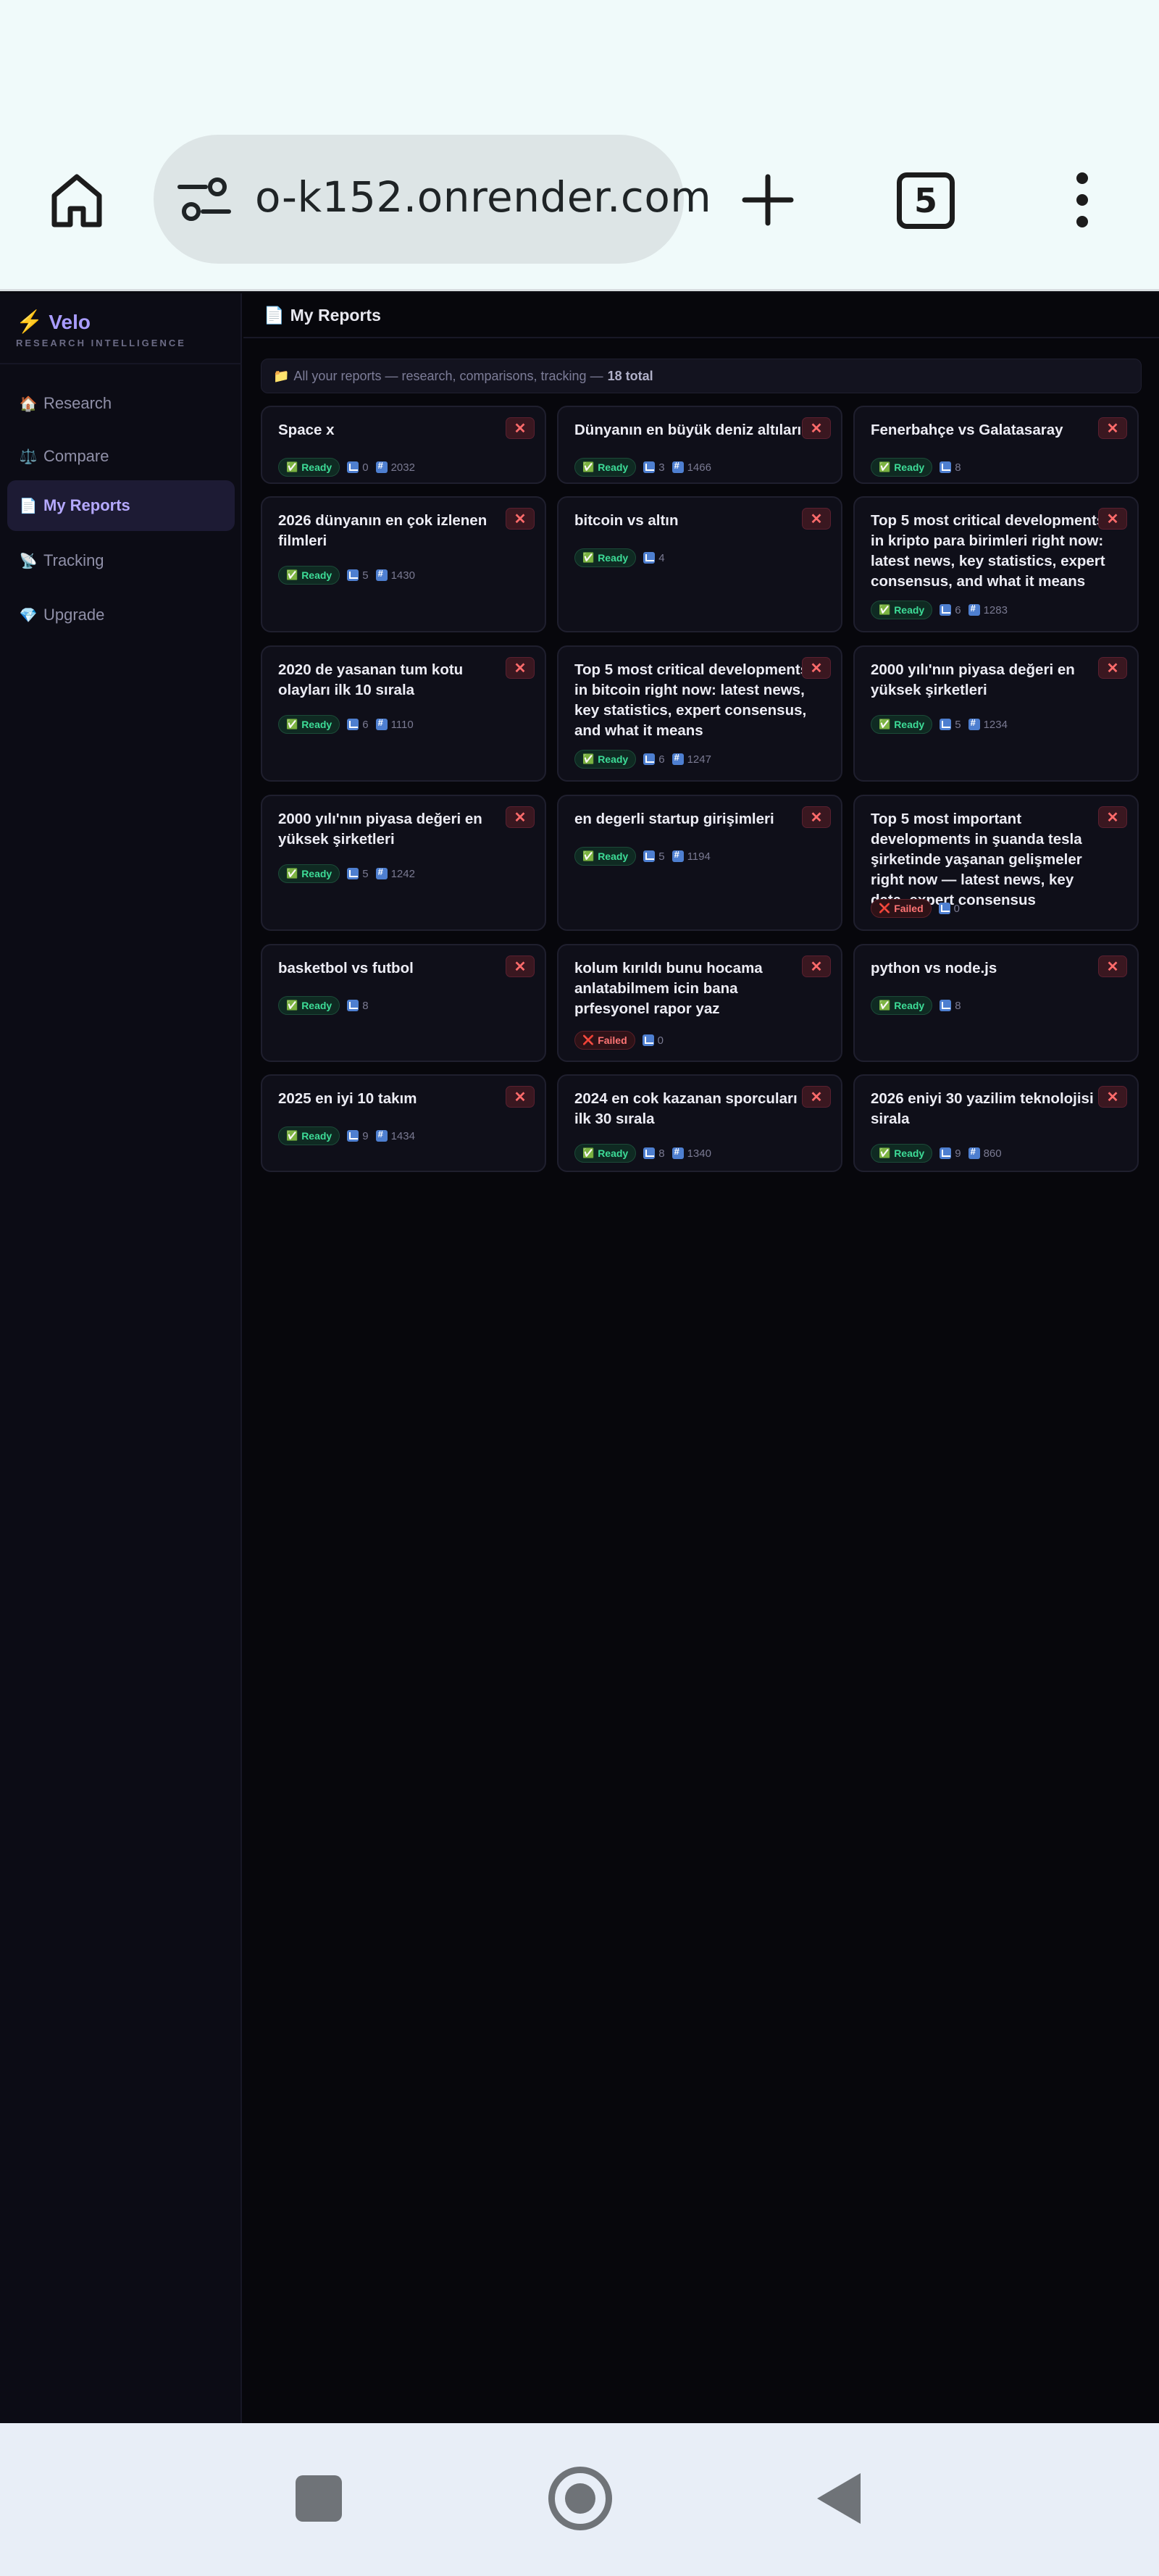 Image resolution: width=1159 pixels, height=2576 pixels. Describe the element at coordinates (699, 467) in the screenshot. I see `word-count-value: 1466` at that location.